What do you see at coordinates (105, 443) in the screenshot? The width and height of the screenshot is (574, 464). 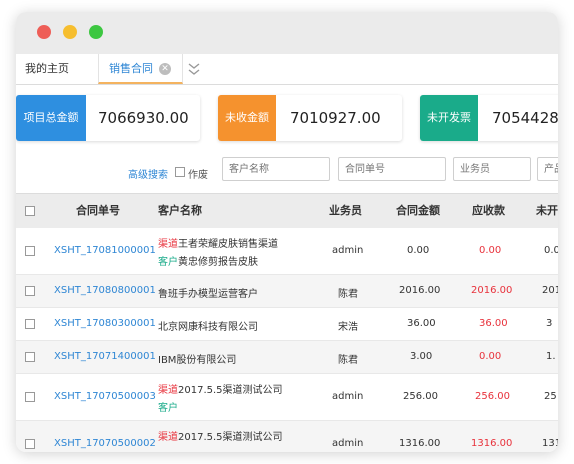 I see `contract-id-link: XSHT_17070500002` at bounding box center [105, 443].